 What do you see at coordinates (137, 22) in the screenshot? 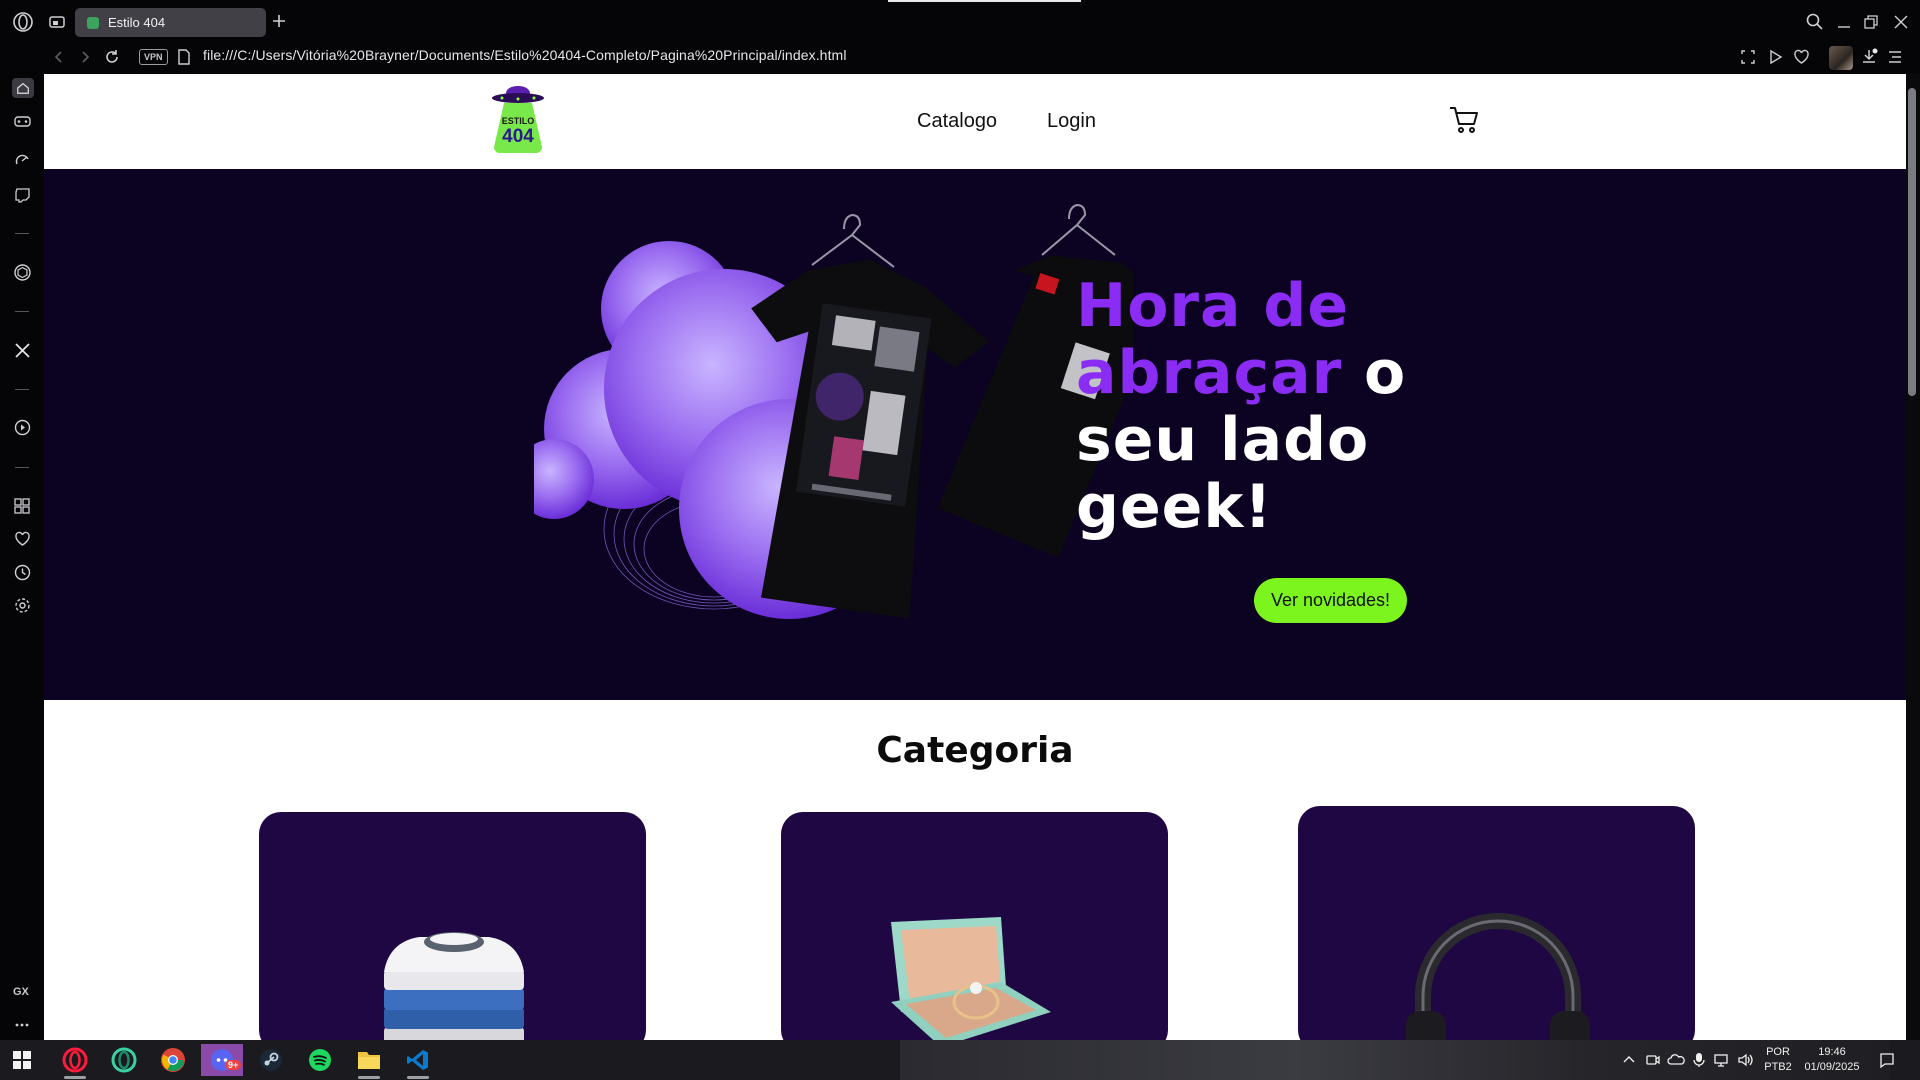
I see `tab-title: Estilo 404` at bounding box center [137, 22].